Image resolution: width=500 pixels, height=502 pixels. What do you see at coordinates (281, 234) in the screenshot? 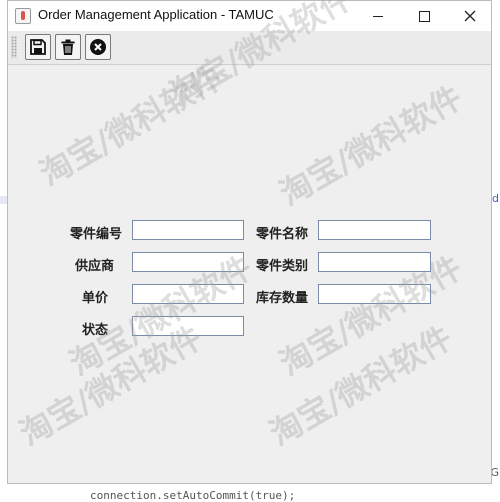
I see `part-name-label: 零件名称` at bounding box center [281, 234].